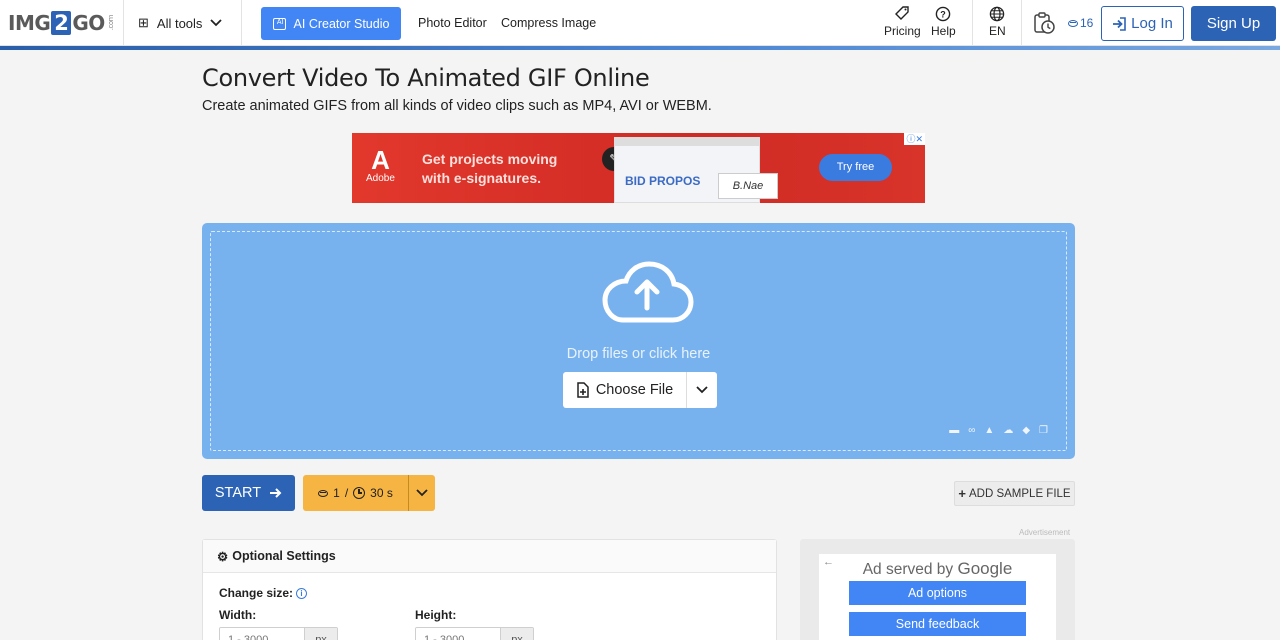 This screenshot has height=640, width=1280. What do you see at coordinates (426, 78) in the screenshot?
I see `page-title: Convert Video To Animated GIF Online` at bounding box center [426, 78].